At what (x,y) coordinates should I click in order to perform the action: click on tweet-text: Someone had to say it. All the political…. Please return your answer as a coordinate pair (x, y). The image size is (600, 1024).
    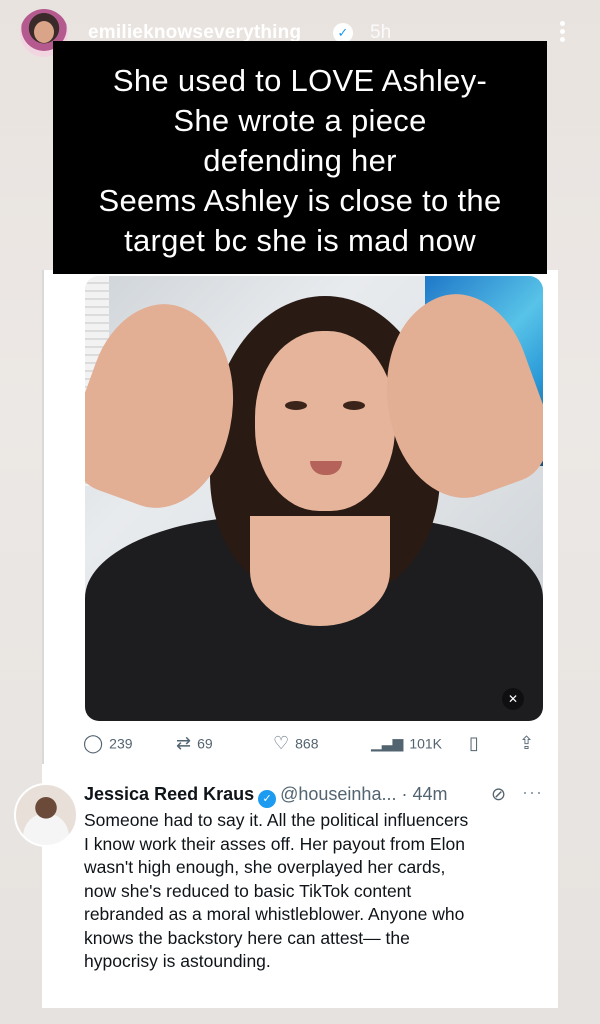
    Looking at the image, I should click on (314, 891).